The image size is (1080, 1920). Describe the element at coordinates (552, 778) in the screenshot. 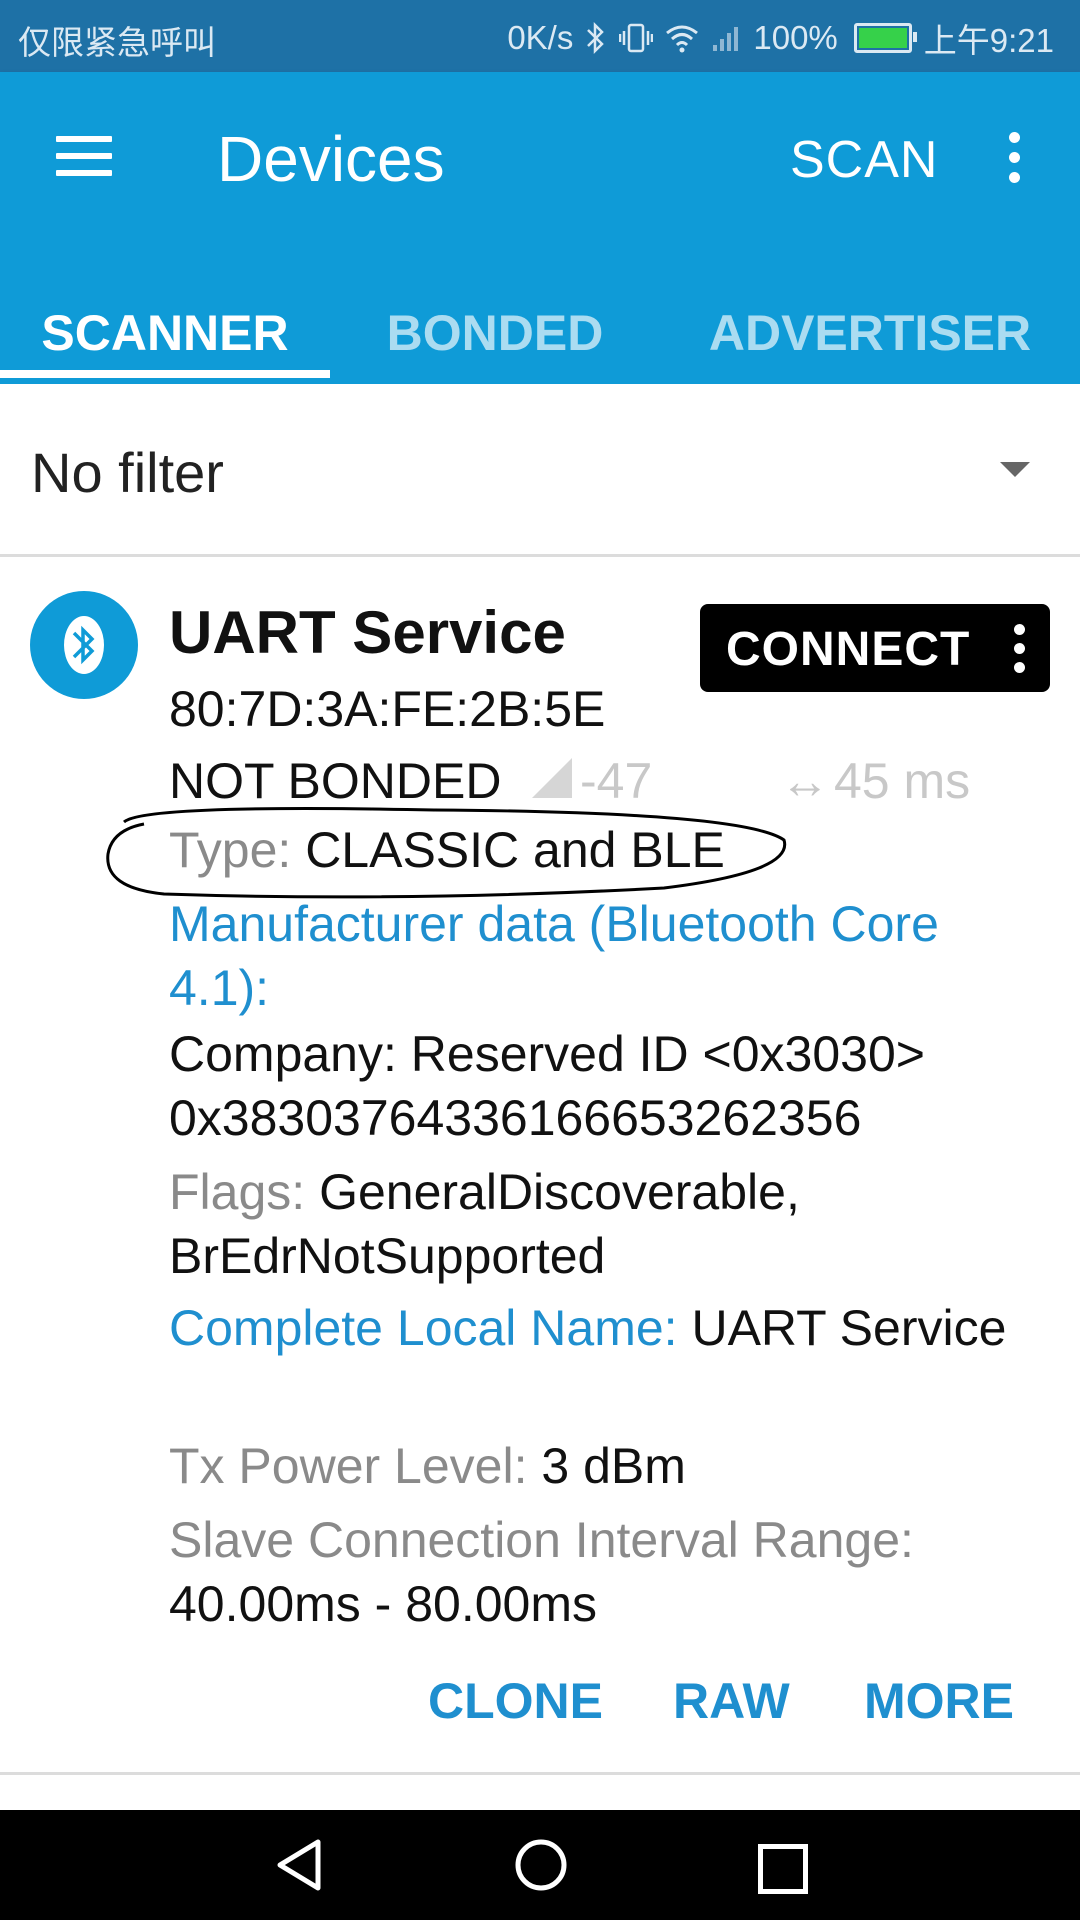

I see `signal-strength-icon` at that location.